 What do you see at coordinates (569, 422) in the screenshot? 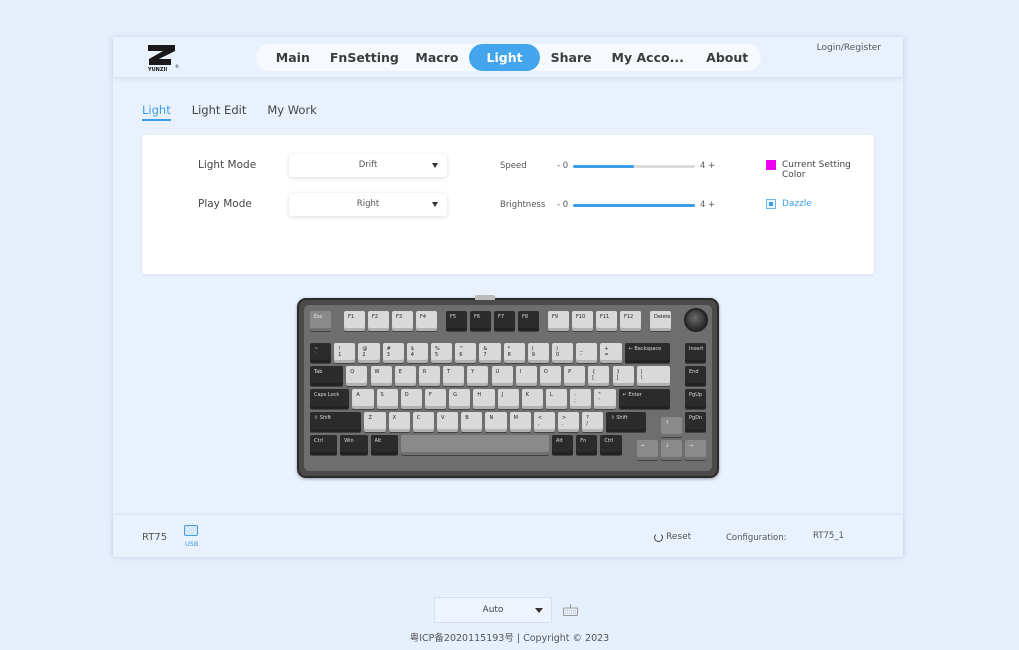
I see `key-: > .` at bounding box center [569, 422].